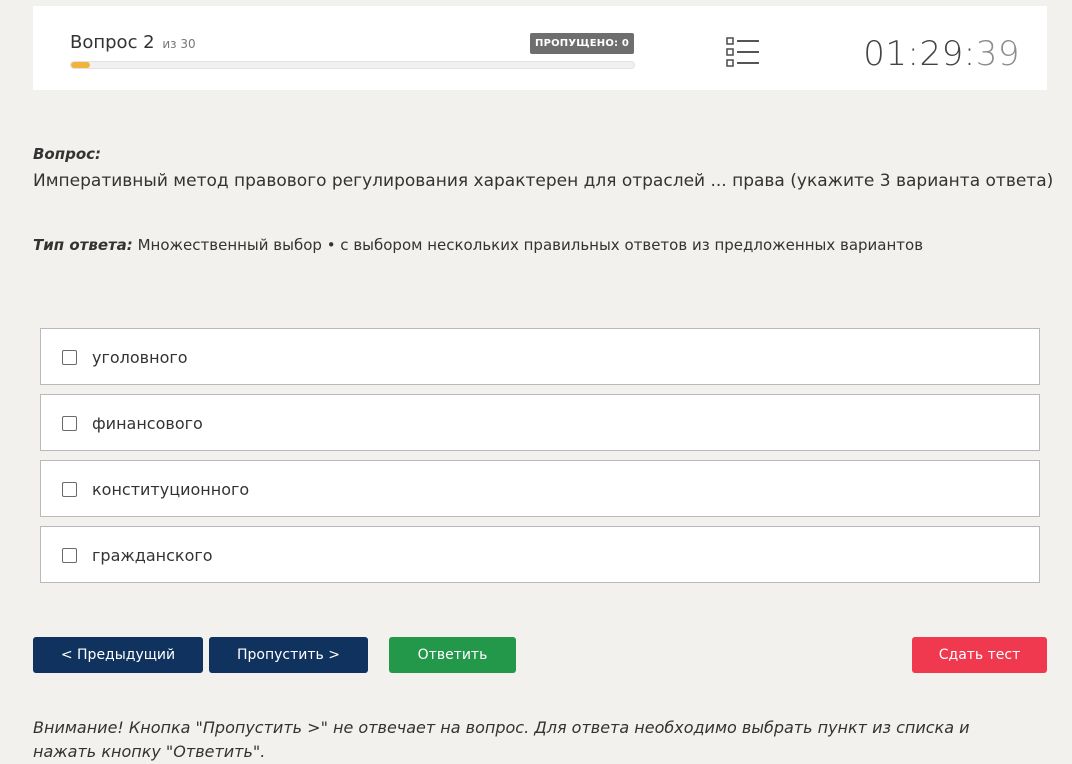 This screenshot has height=764, width=1072. I want to click on option-label: гражданского, so click(152, 555).